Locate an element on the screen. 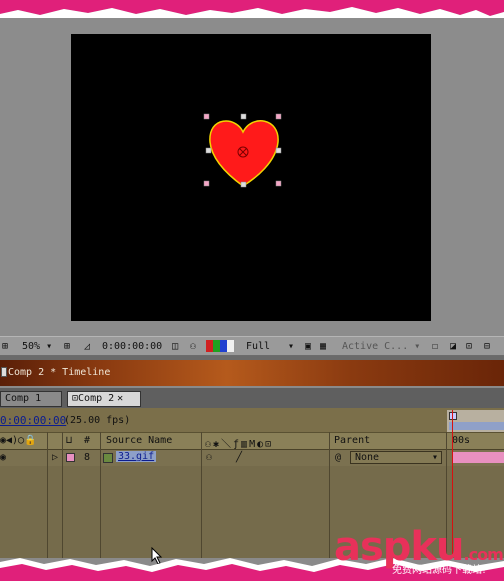  channel-icon is located at coordinates (221, 347).